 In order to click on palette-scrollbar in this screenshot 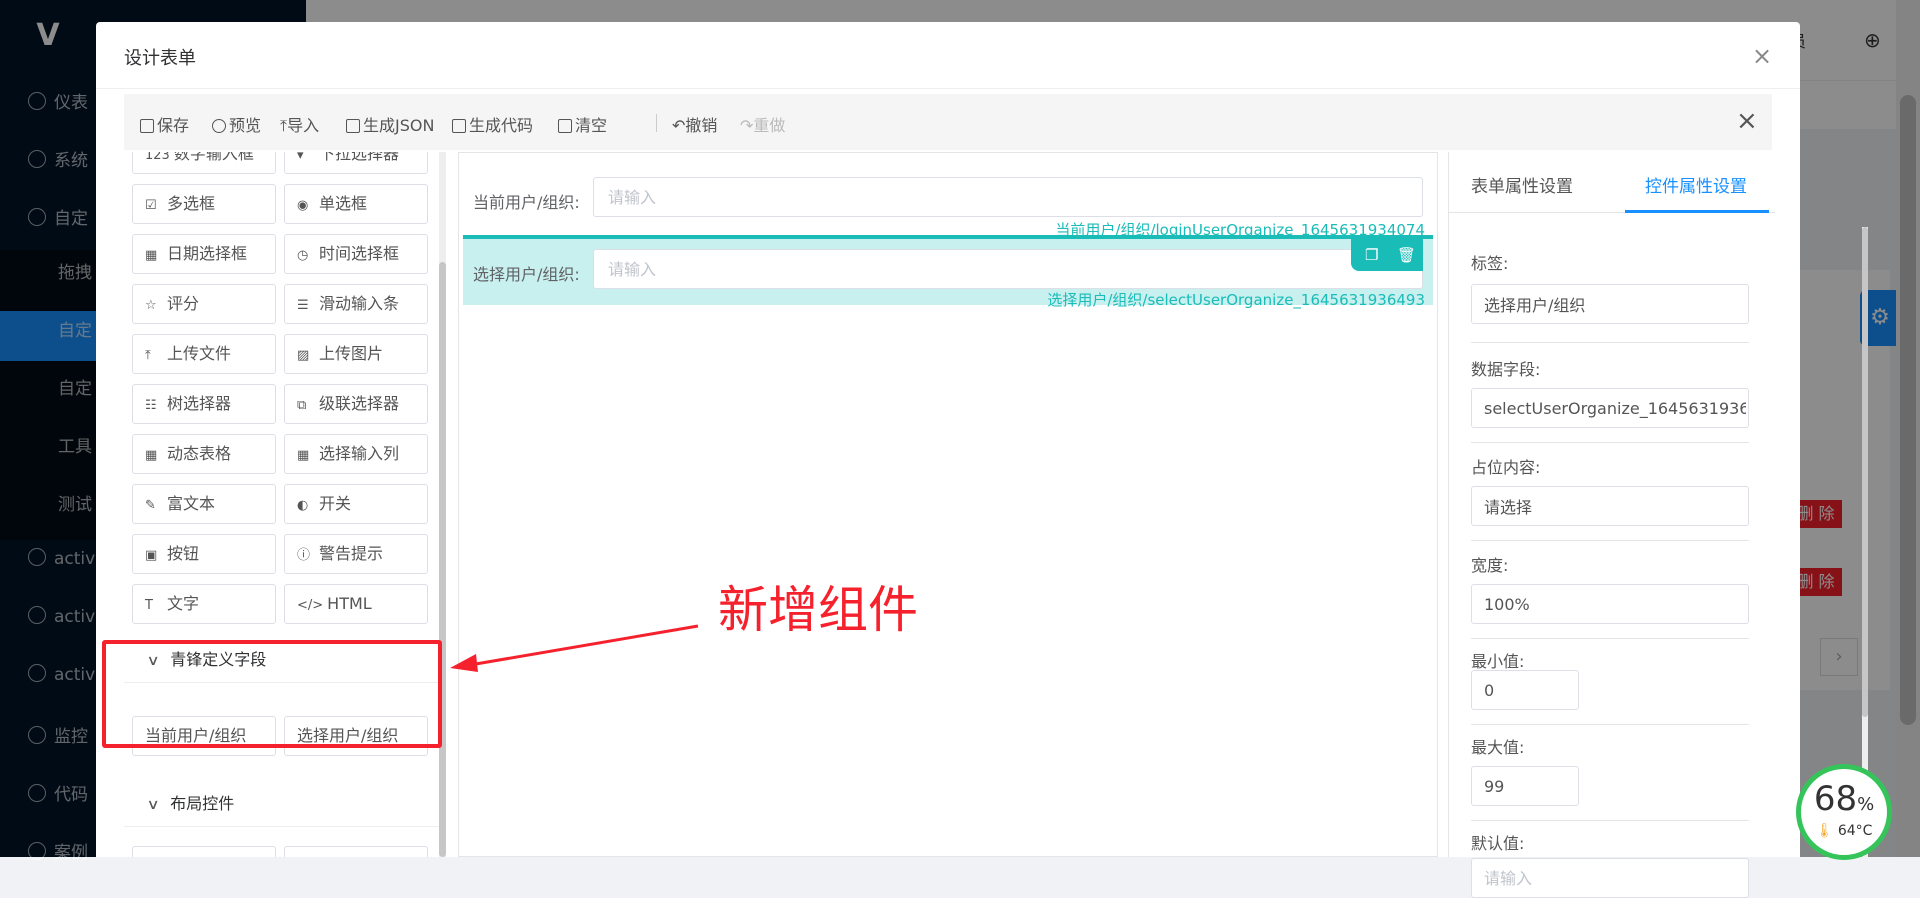, I will do `click(442, 504)`.